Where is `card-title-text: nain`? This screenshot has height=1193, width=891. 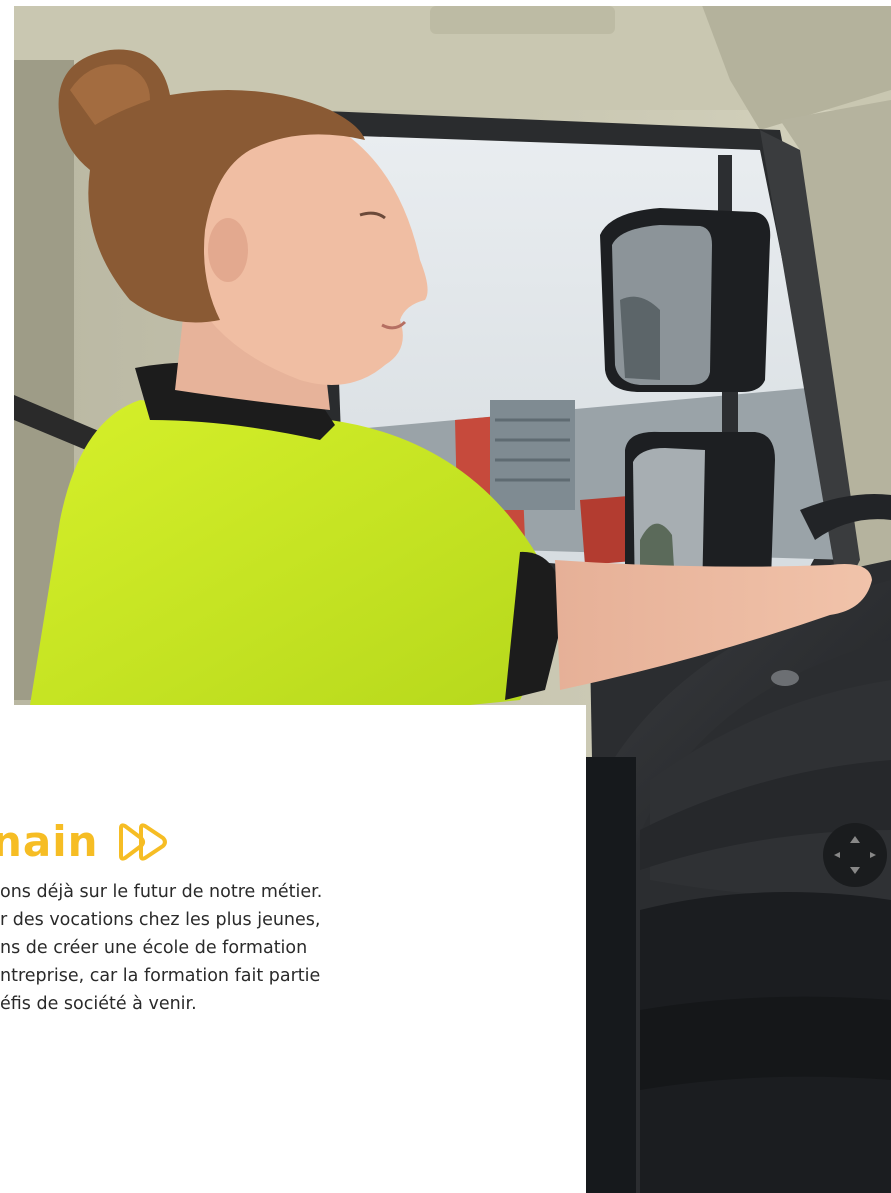
card-title-text: nain is located at coordinates (49, 841).